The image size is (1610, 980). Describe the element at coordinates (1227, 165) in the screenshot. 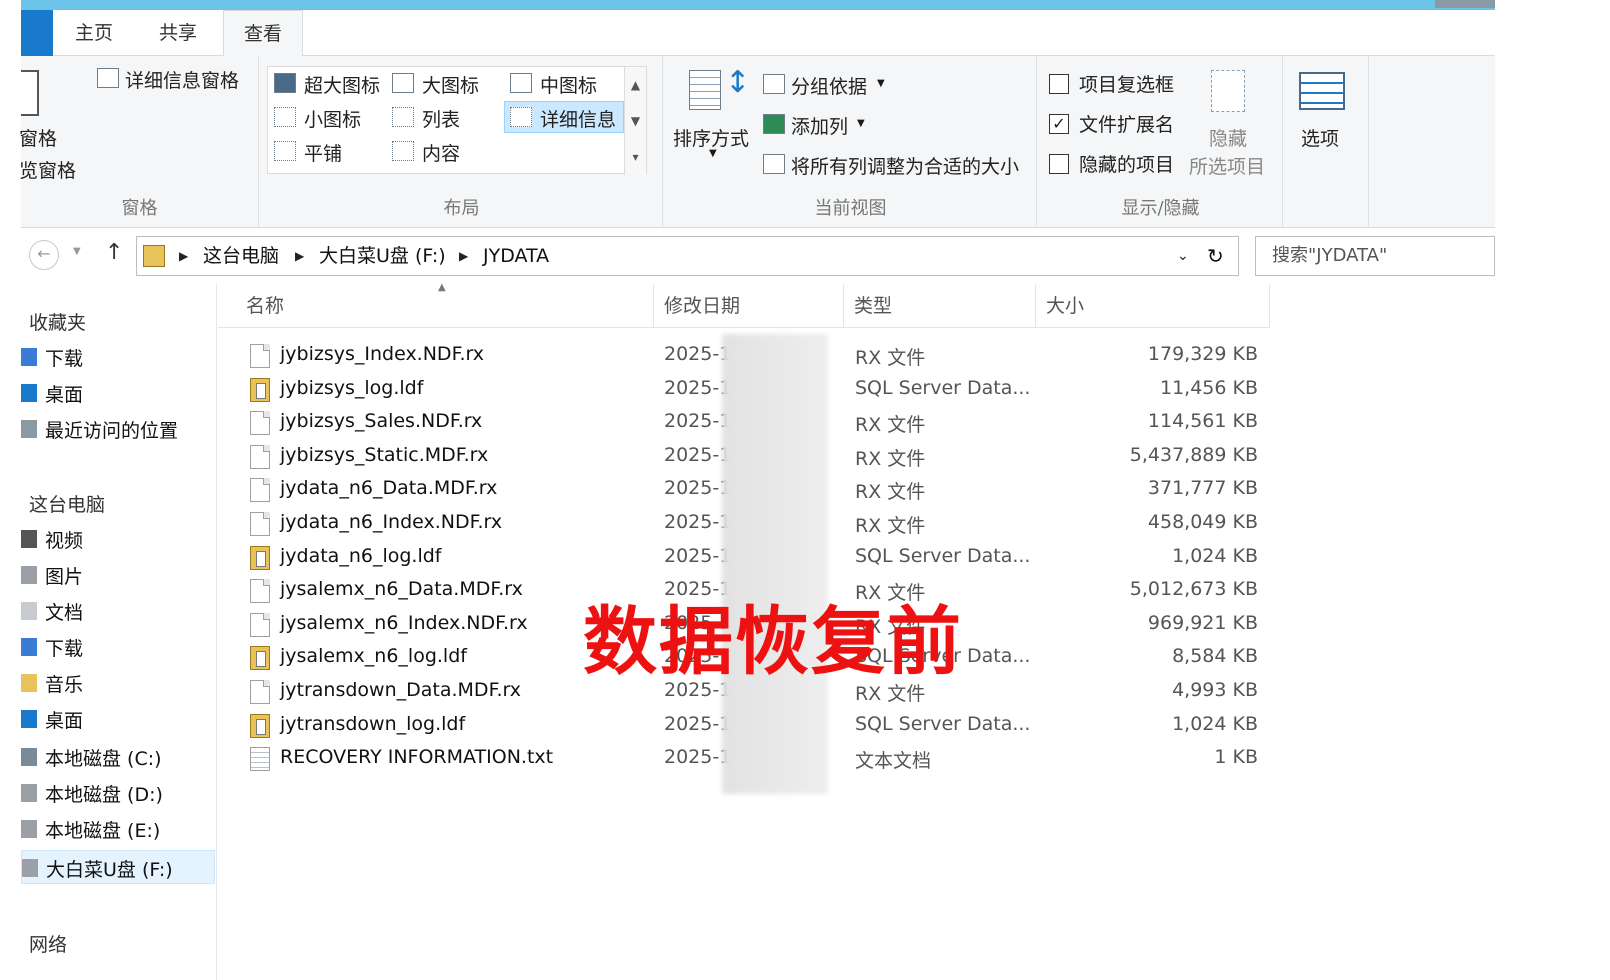

I see `hide-selected-label-2: 所选项目` at that location.